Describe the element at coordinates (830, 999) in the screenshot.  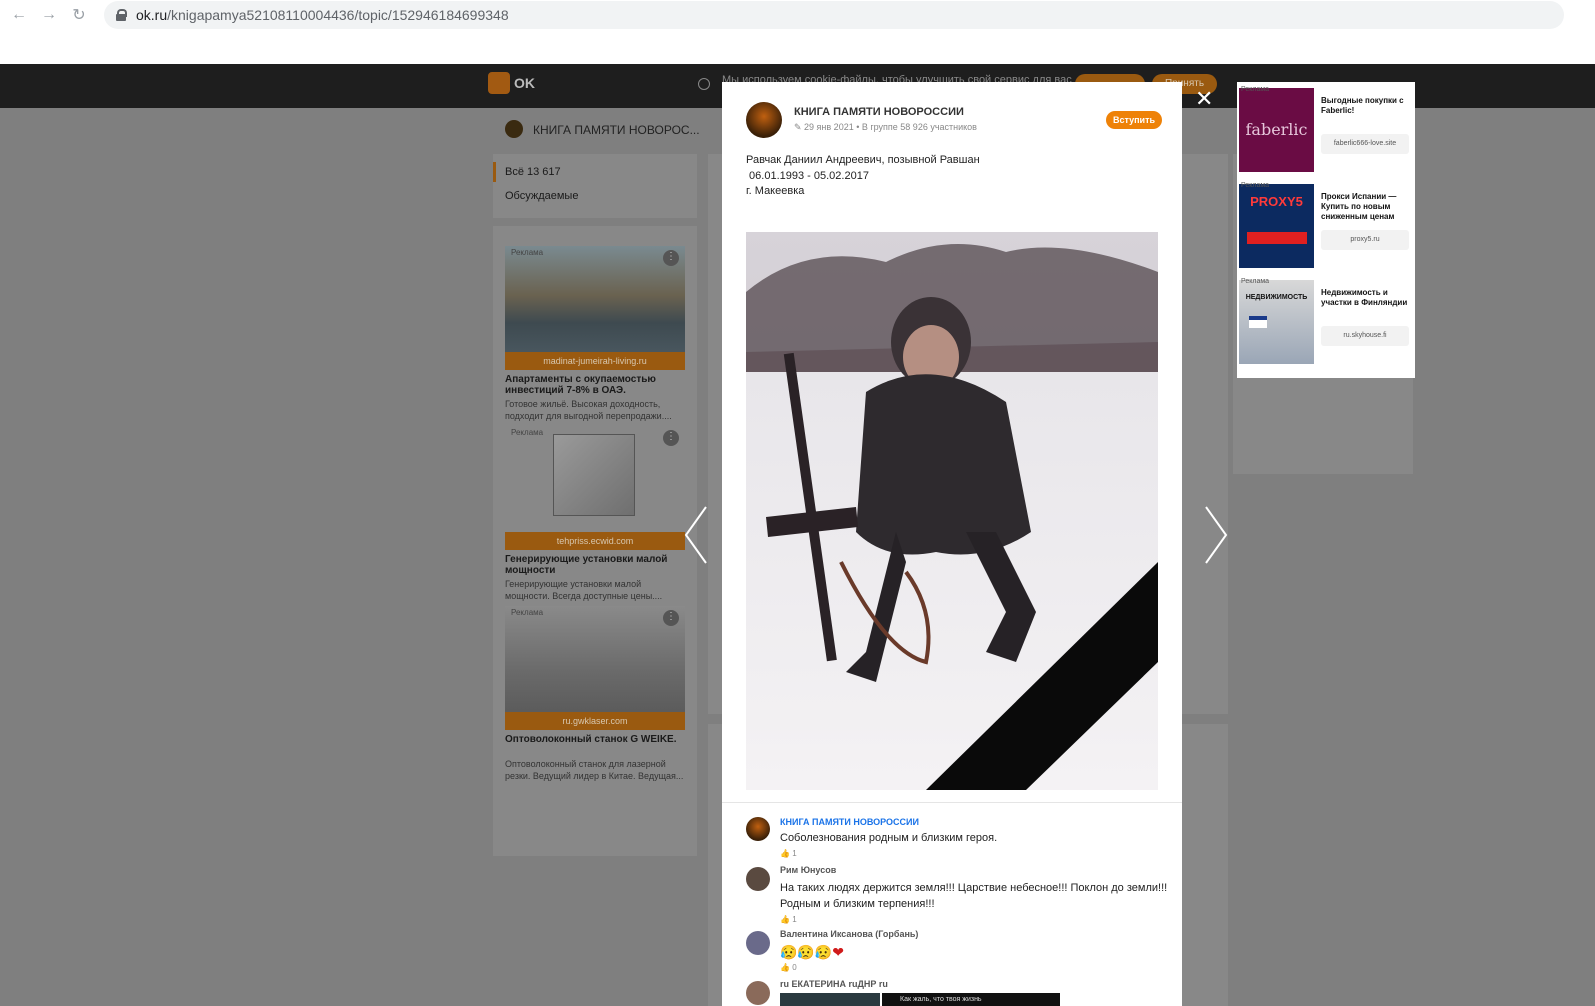
I see `comment-image` at that location.